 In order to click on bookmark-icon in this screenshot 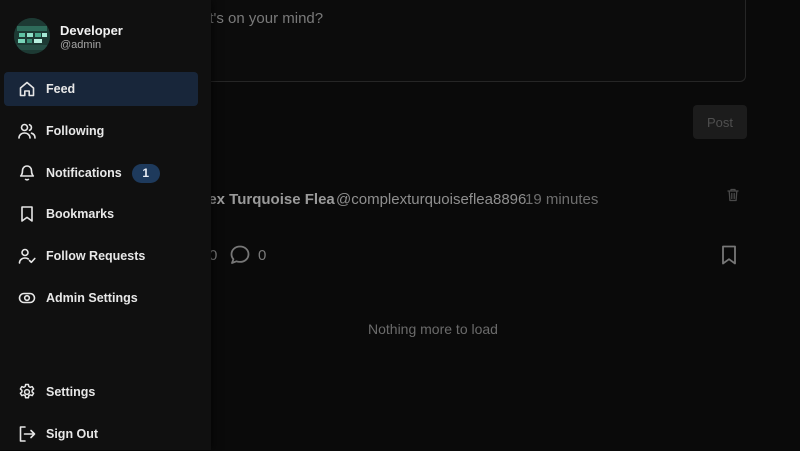, I will do `click(27, 214)`.